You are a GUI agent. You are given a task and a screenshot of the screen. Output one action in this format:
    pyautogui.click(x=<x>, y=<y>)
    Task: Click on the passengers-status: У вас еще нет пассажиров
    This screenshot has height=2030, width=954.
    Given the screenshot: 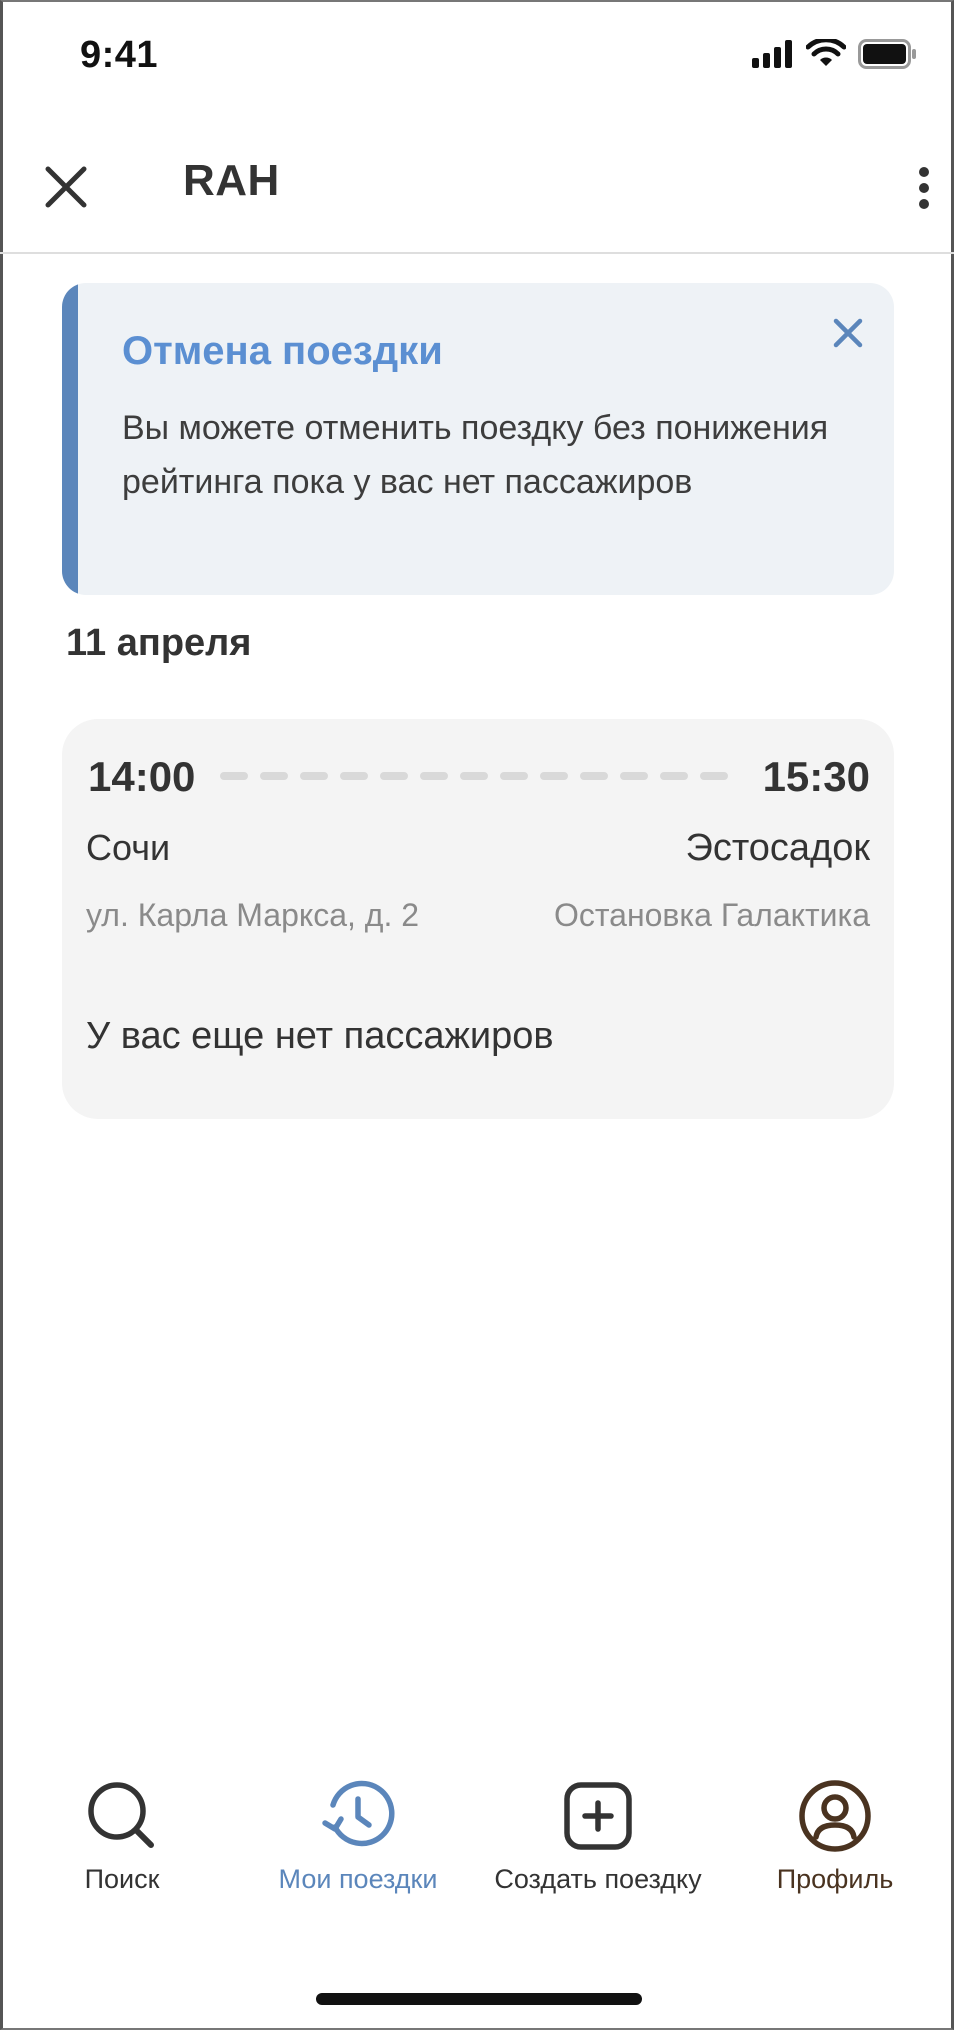 What is the action you would take?
    pyautogui.click(x=320, y=1036)
    